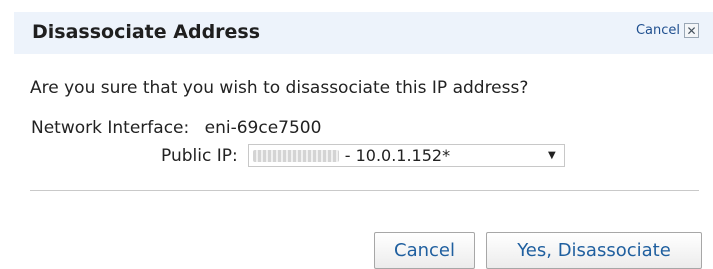 The image size is (713, 269). What do you see at coordinates (658, 30) in the screenshot?
I see `header-cancel-label: Cancel` at bounding box center [658, 30].